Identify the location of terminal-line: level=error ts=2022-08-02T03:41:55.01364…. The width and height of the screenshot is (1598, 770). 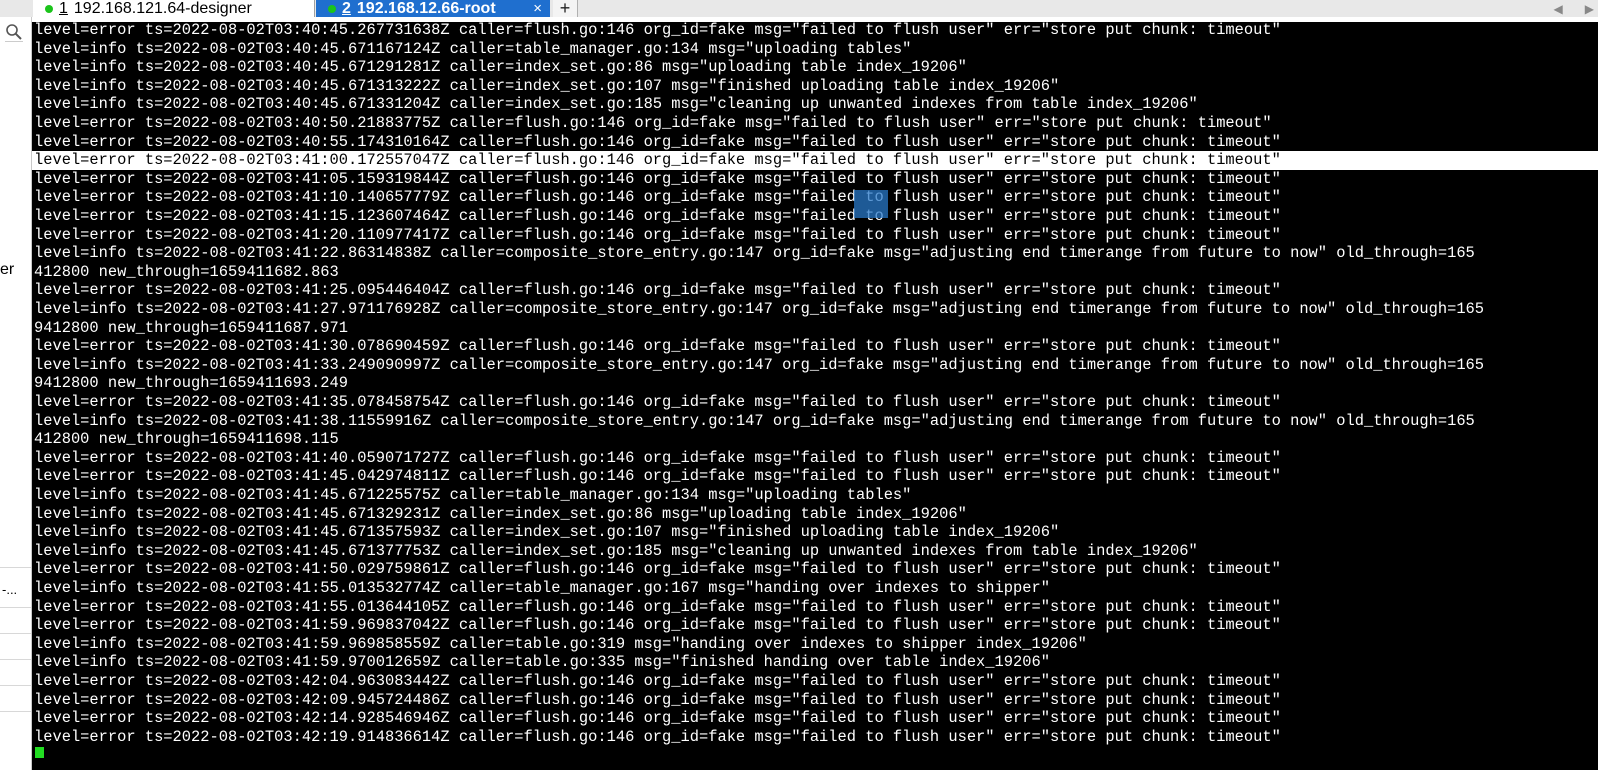
(657, 606).